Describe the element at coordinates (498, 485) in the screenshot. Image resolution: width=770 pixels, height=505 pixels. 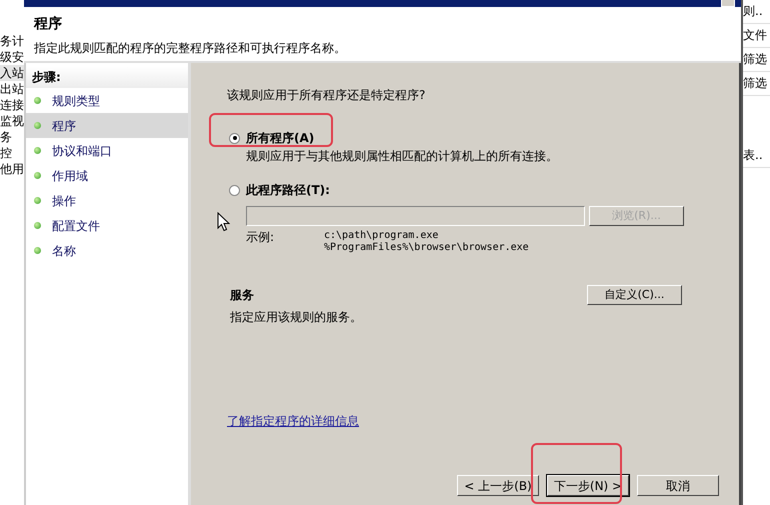
I see `wizard-button: < 上一步(B)` at that location.